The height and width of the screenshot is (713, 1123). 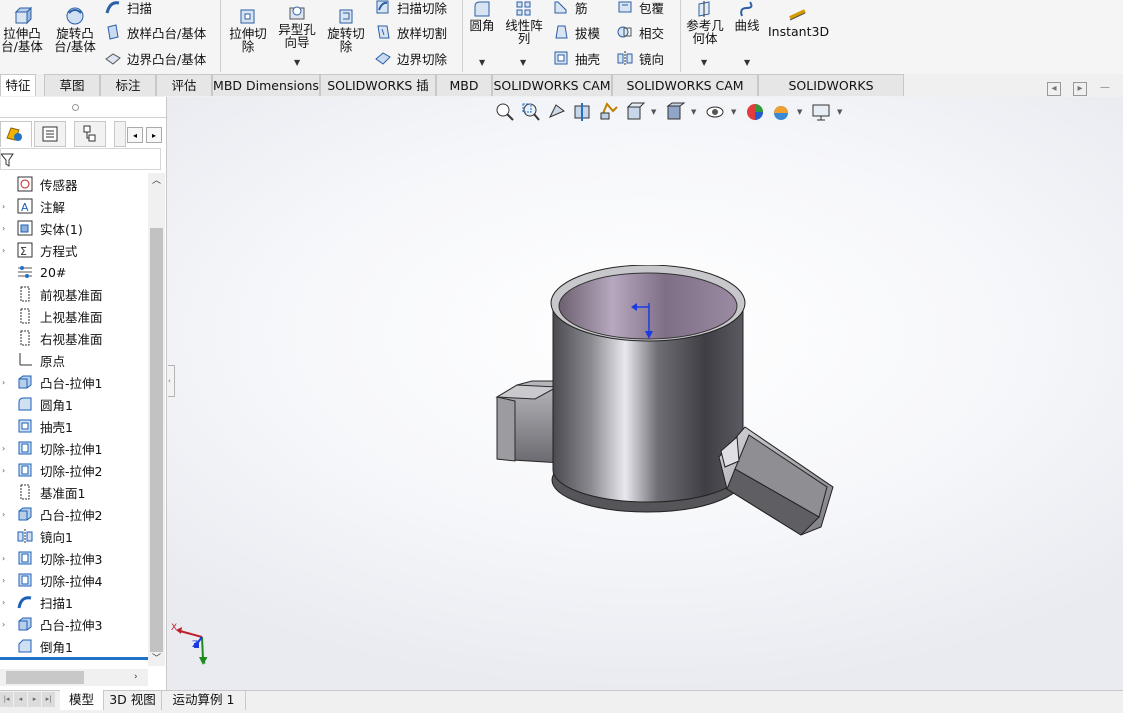 What do you see at coordinates (34, 699) in the screenshot?
I see `next-tab-icon: ▸` at bounding box center [34, 699].